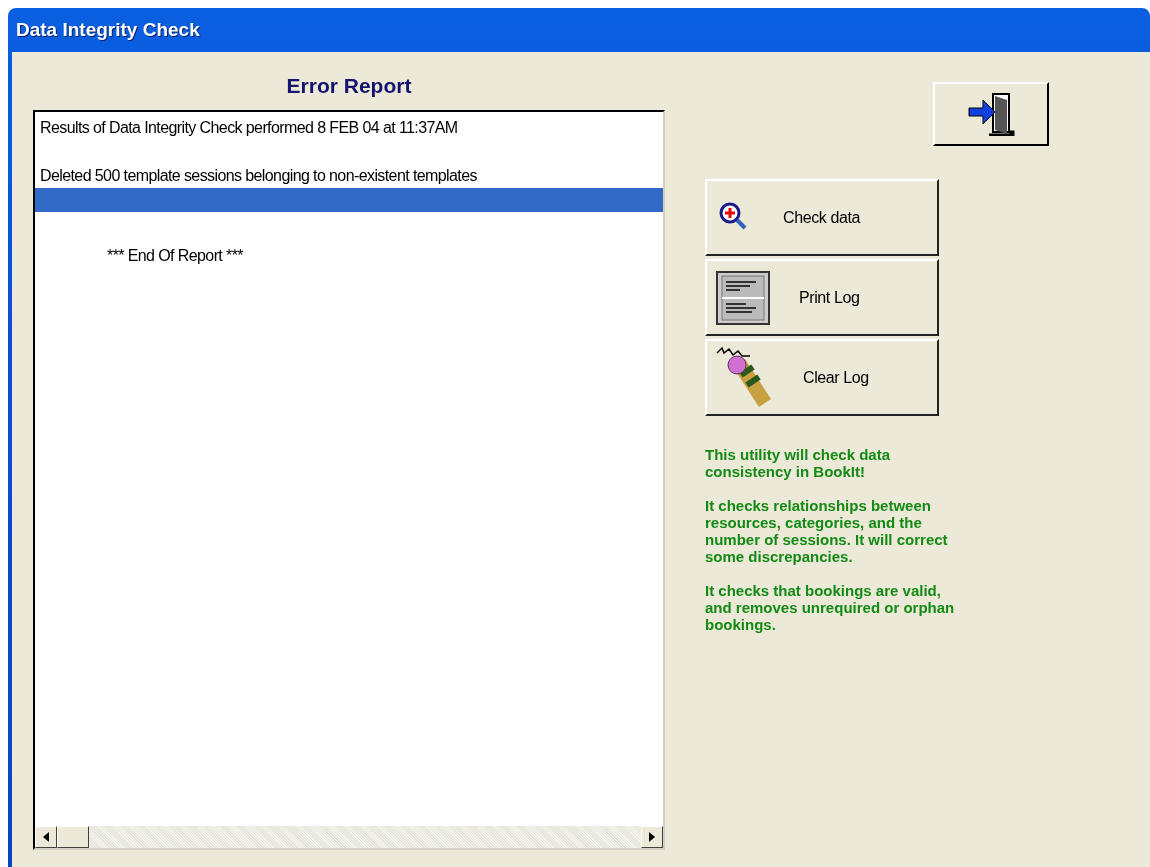  Describe the element at coordinates (349, 86) in the screenshot. I see `report-heading: Error Report` at that location.